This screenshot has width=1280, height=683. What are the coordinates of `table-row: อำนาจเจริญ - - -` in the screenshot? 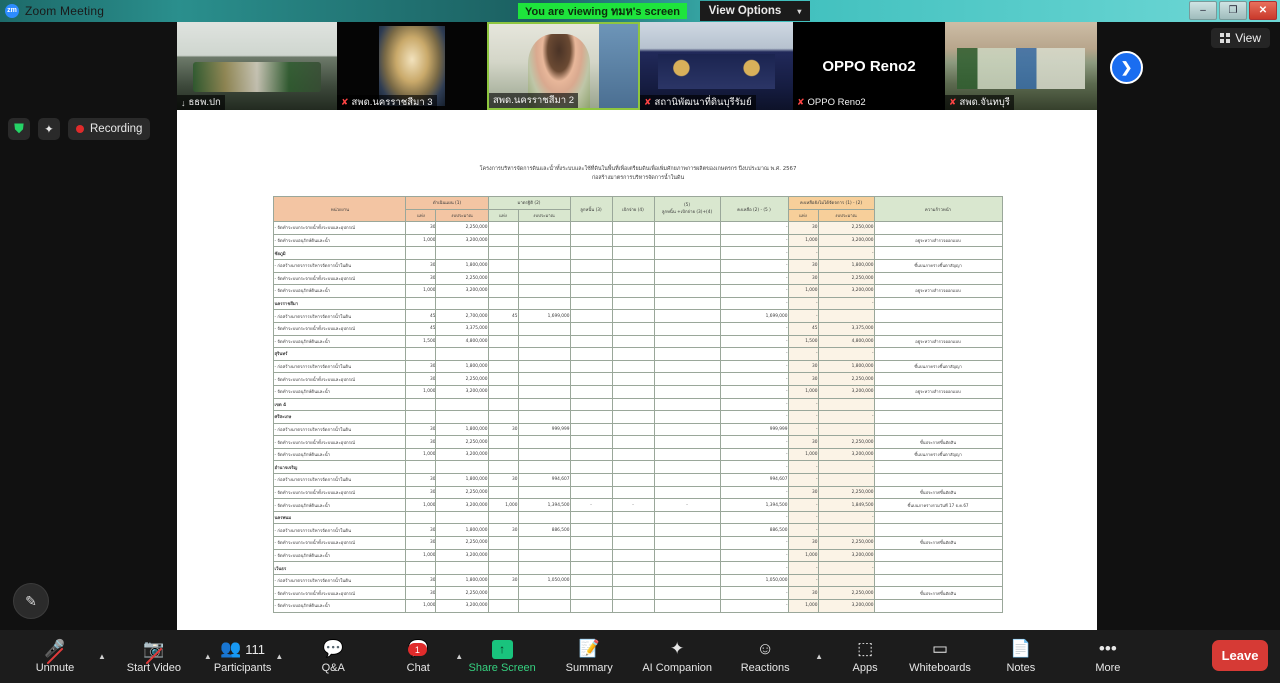 It's located at (638, 467).